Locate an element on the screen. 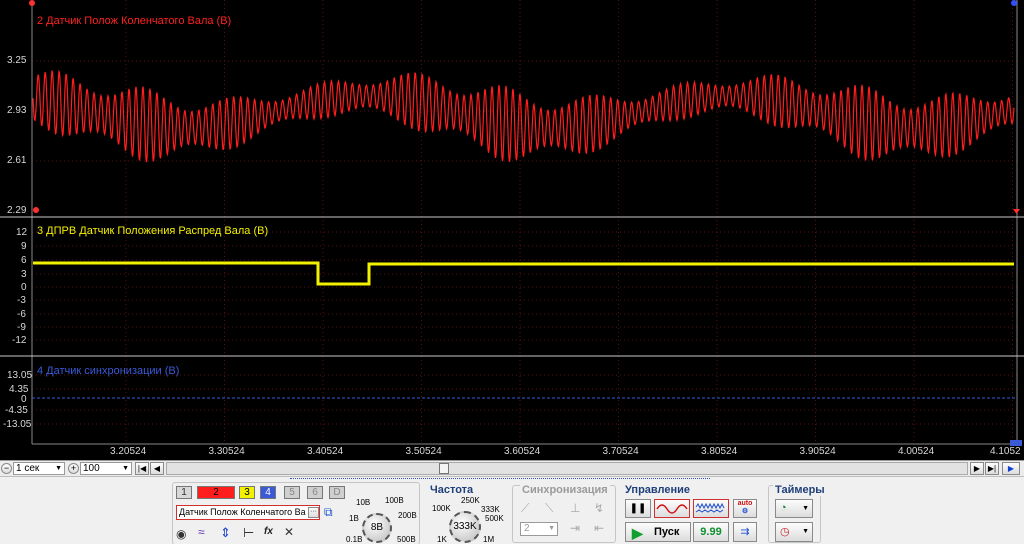 This screenshot has width=1024, height=544. zoom-select: 100 ▼ is located at coordinates (106, 468).